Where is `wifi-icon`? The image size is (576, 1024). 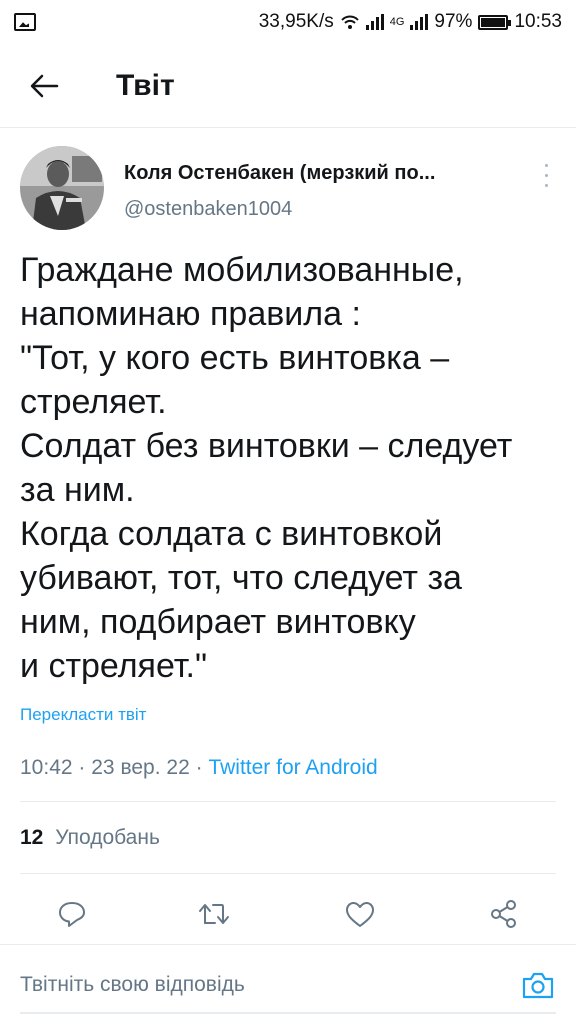 wifi-icon is located at coordinates (350, 22).